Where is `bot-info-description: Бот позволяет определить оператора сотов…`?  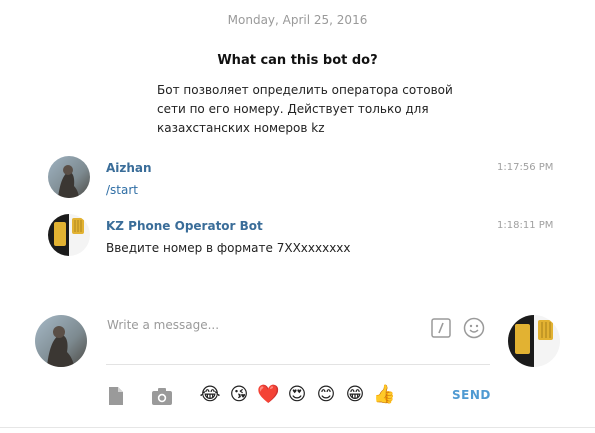 bot-info-description: Бот позволяет определить оператора сотов… is located at coordinates (305, 109).